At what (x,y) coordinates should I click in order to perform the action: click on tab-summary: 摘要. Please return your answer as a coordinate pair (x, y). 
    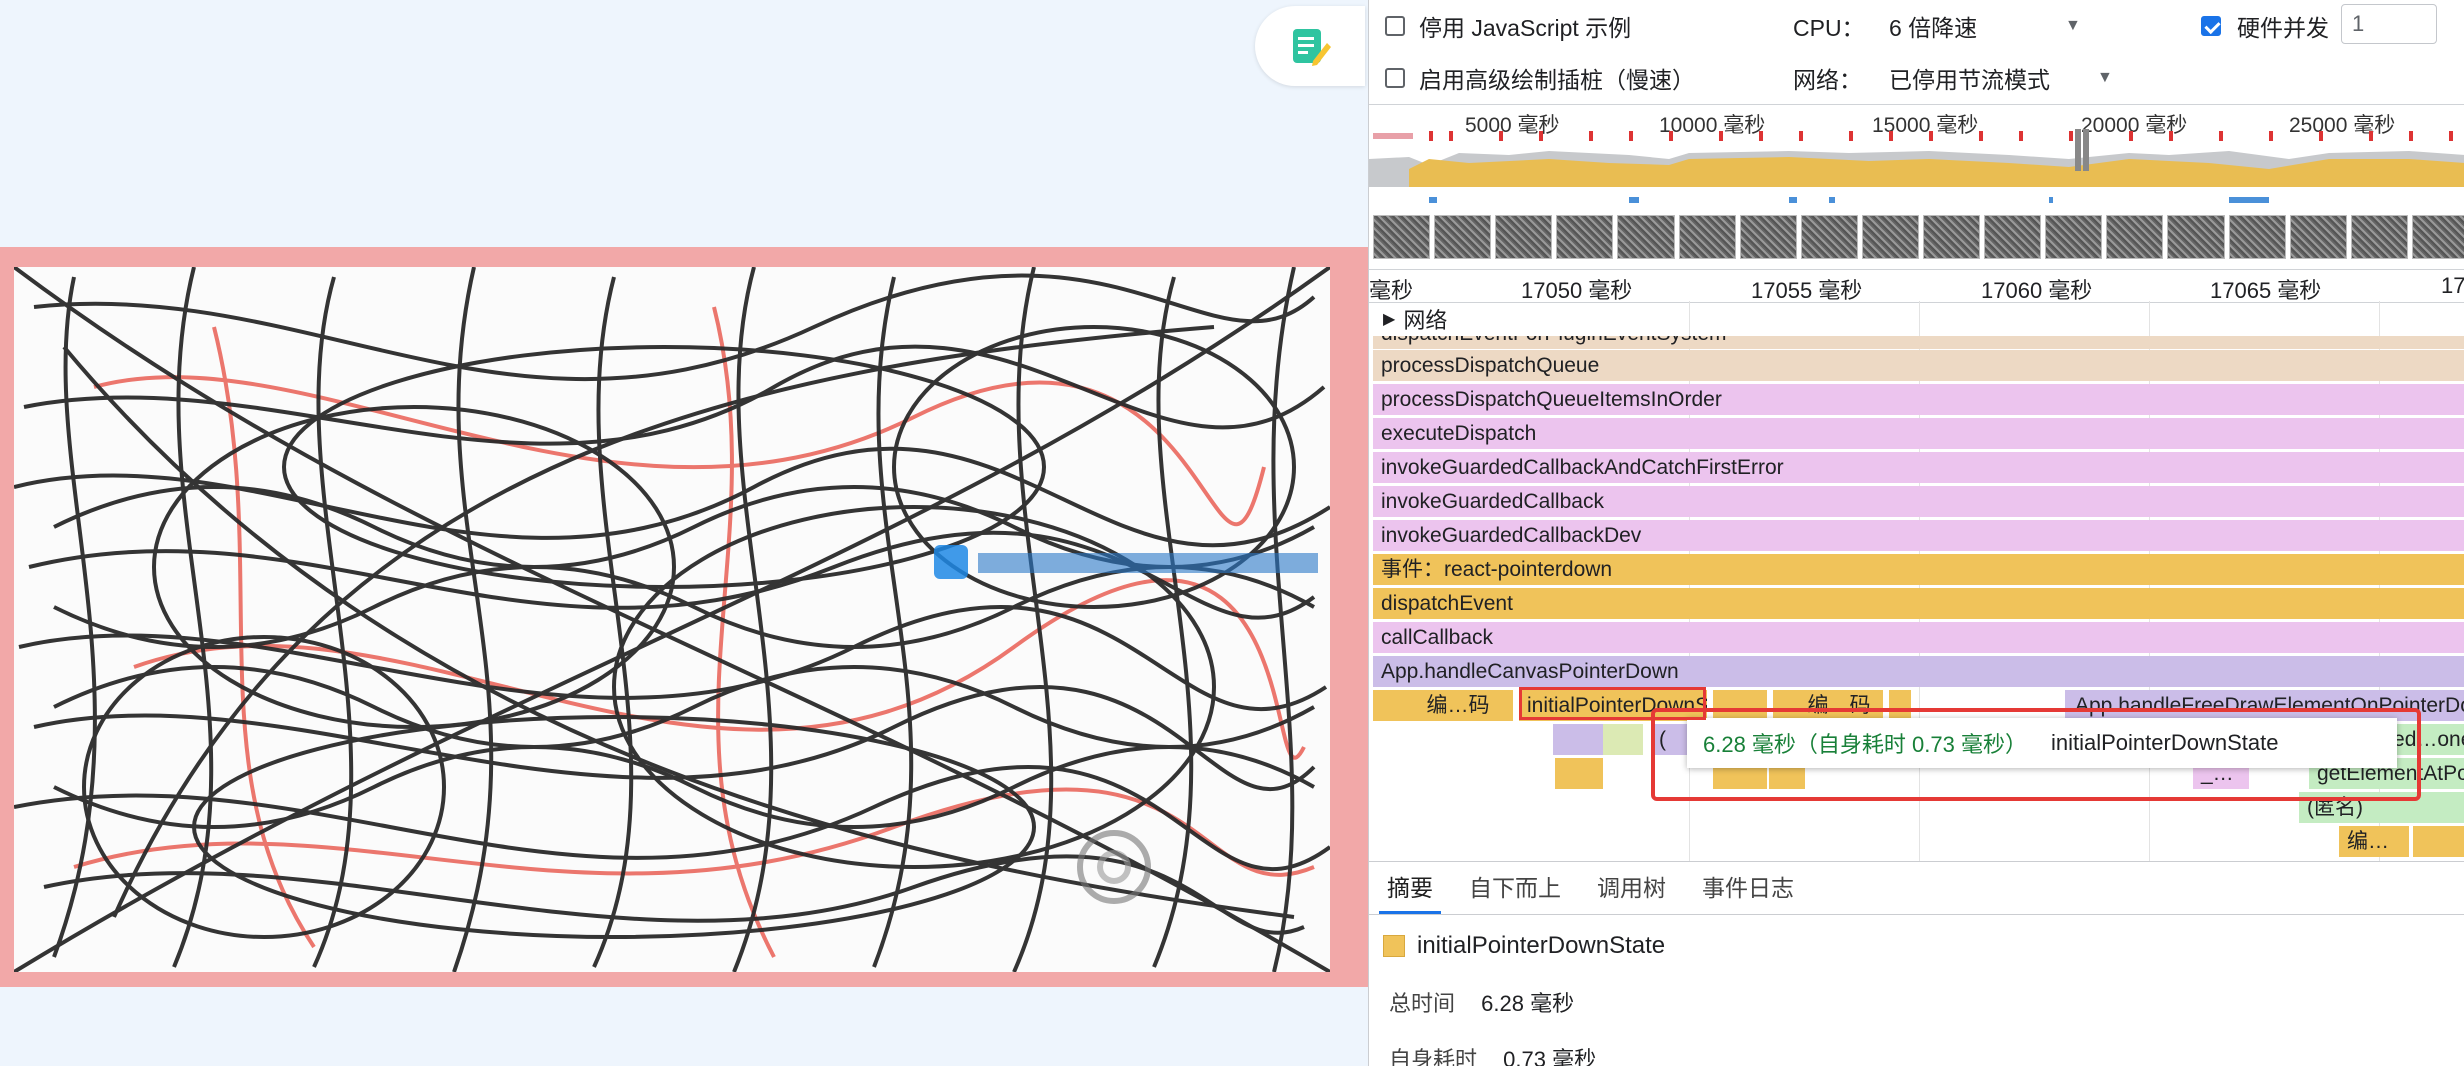
    Looking at the image, I should click on (1410, 888).